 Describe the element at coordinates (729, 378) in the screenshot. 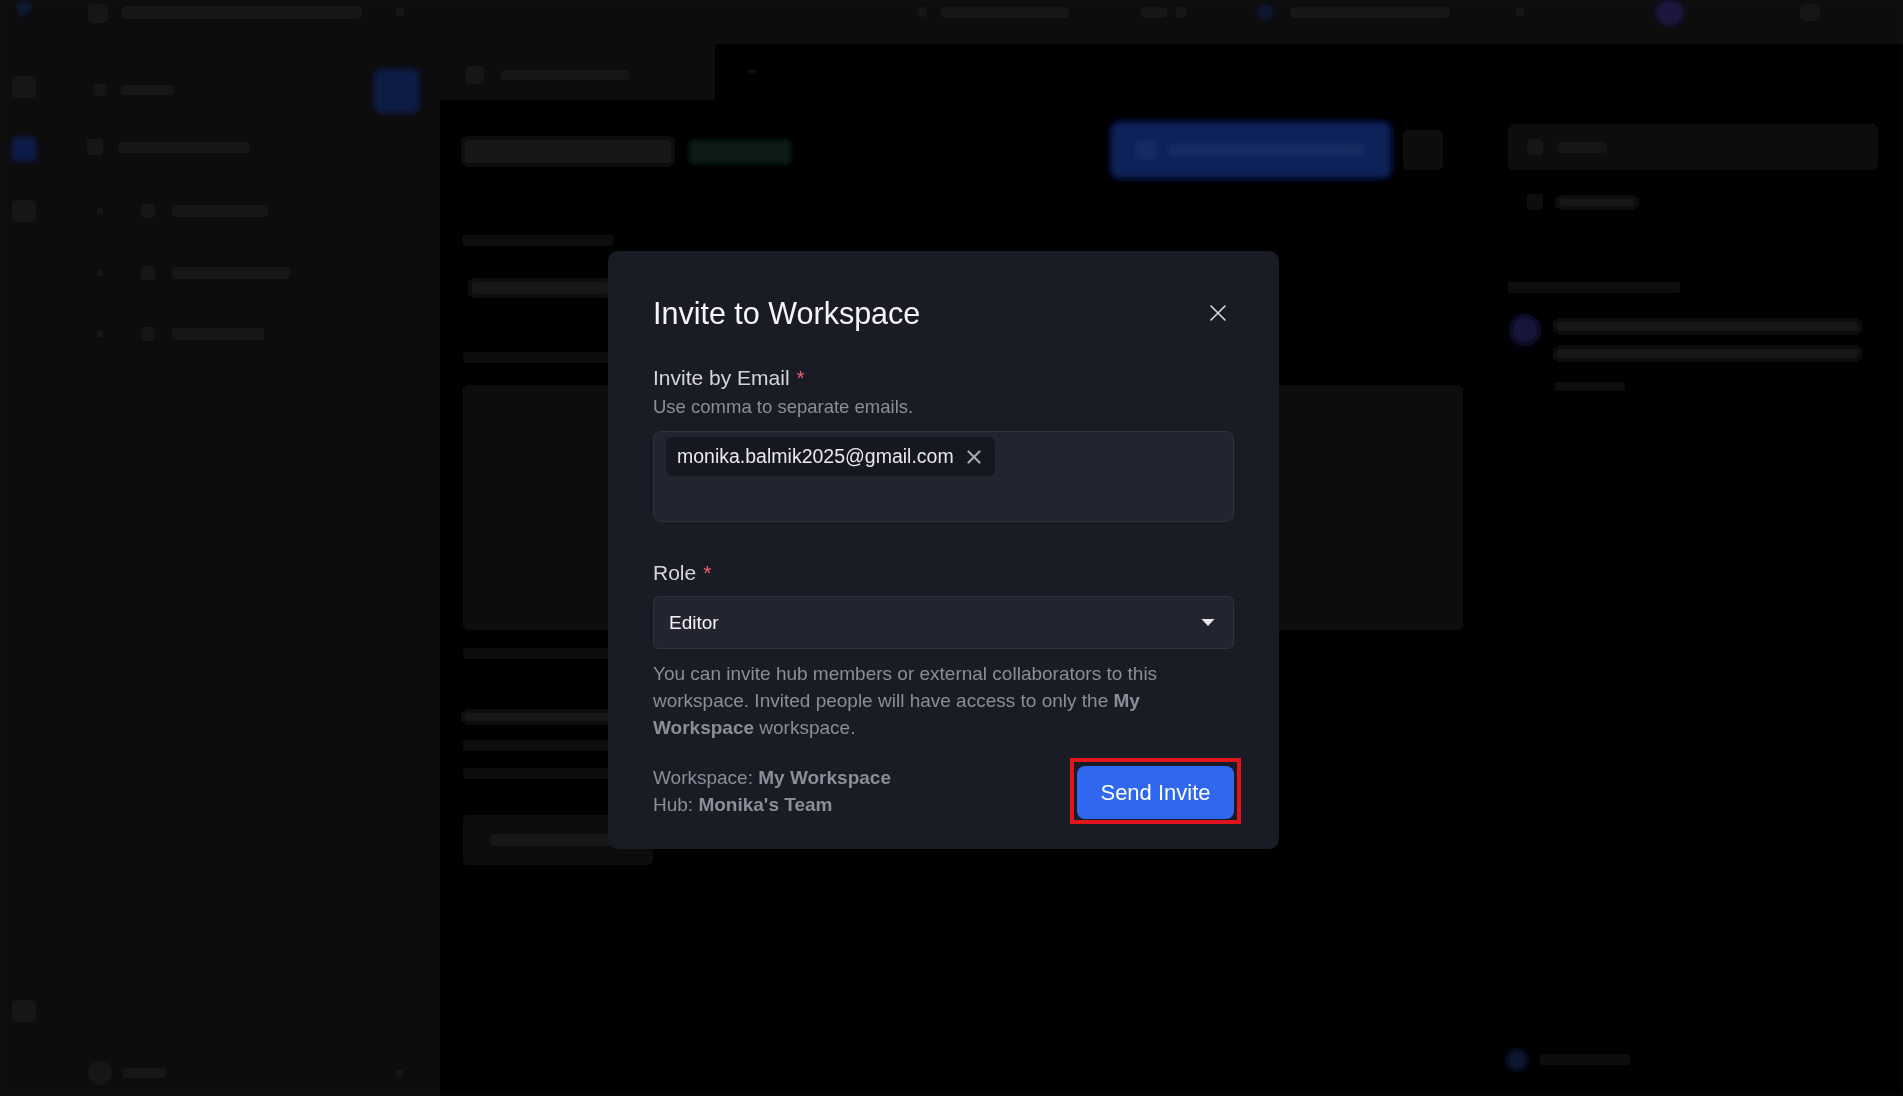

I see `field-label: Invite by Email *` at that location.